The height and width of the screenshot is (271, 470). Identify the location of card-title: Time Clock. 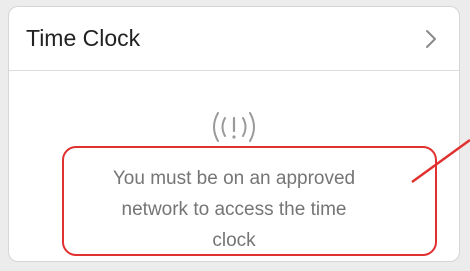
(83, 38).